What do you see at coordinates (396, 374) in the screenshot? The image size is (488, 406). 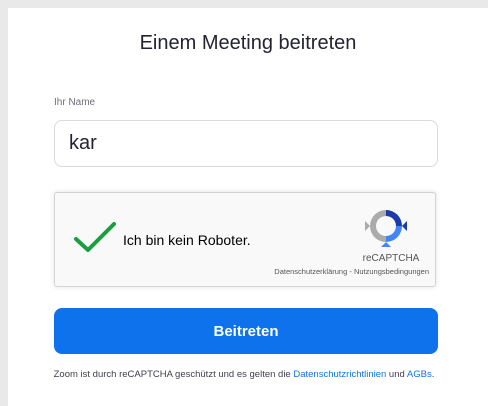 I see `footer-text-middle: und` at bounding box center [396, 374].